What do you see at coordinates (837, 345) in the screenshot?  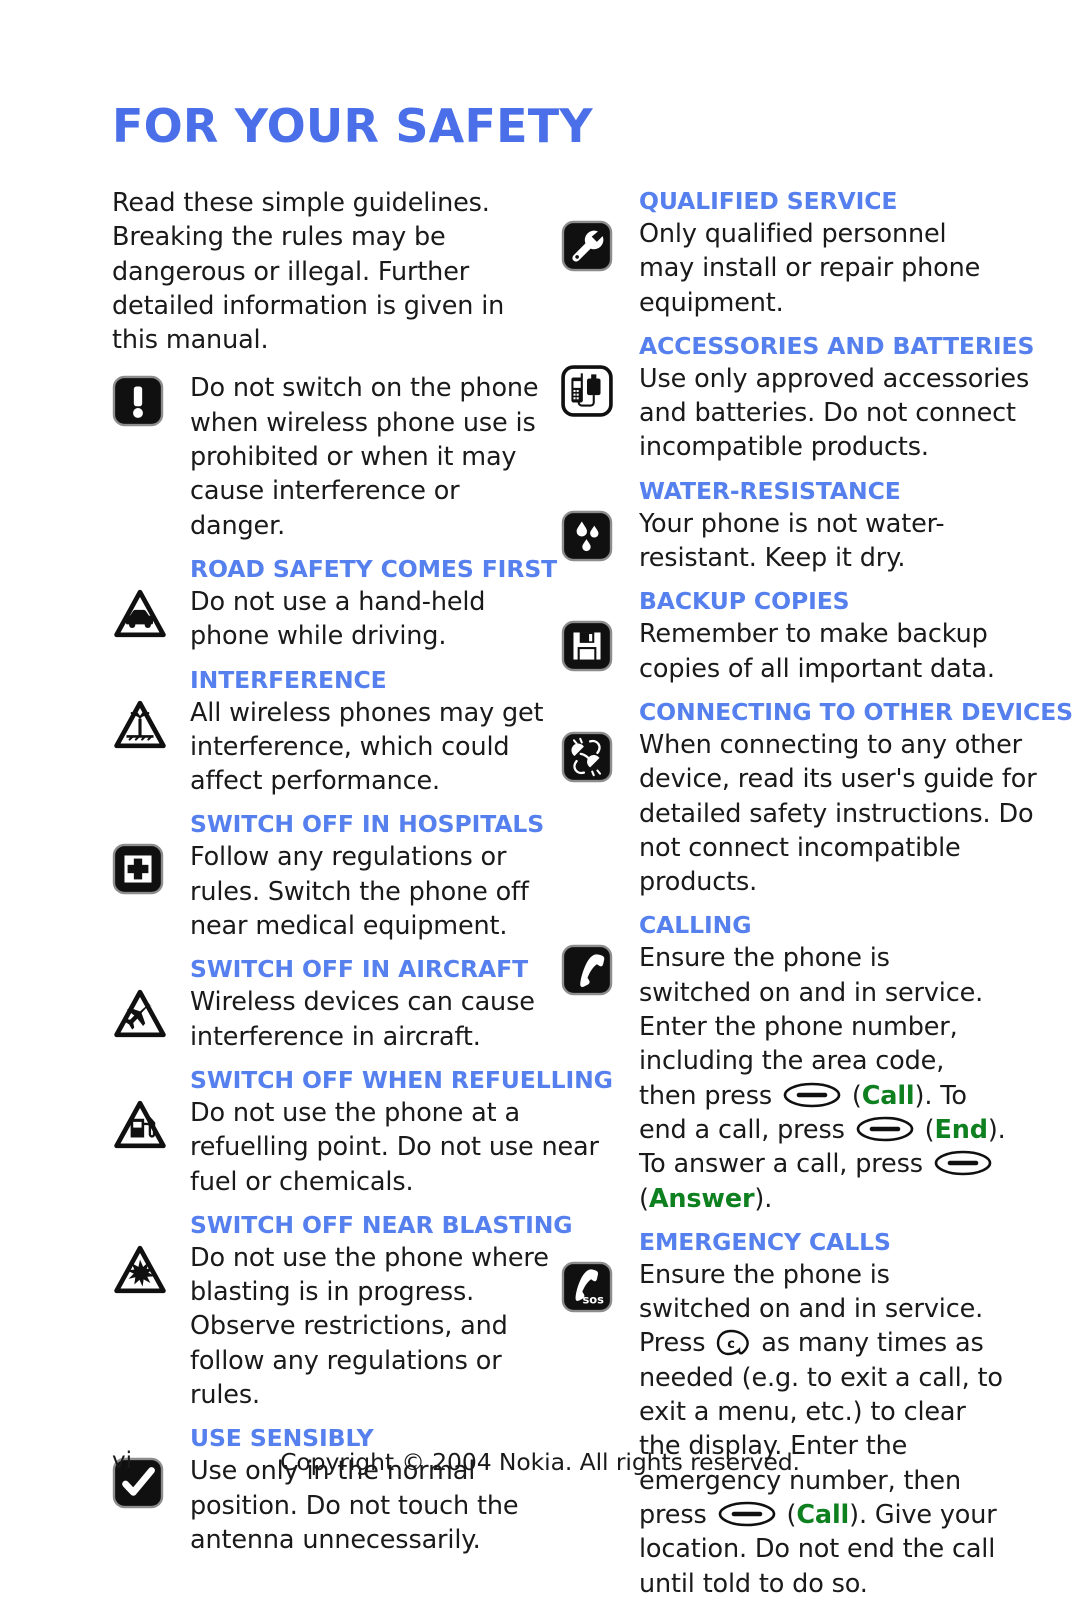 I see `safety-entry-heading: ACCESSORIES AND BATTERIES` at bounding box center [837, 345].